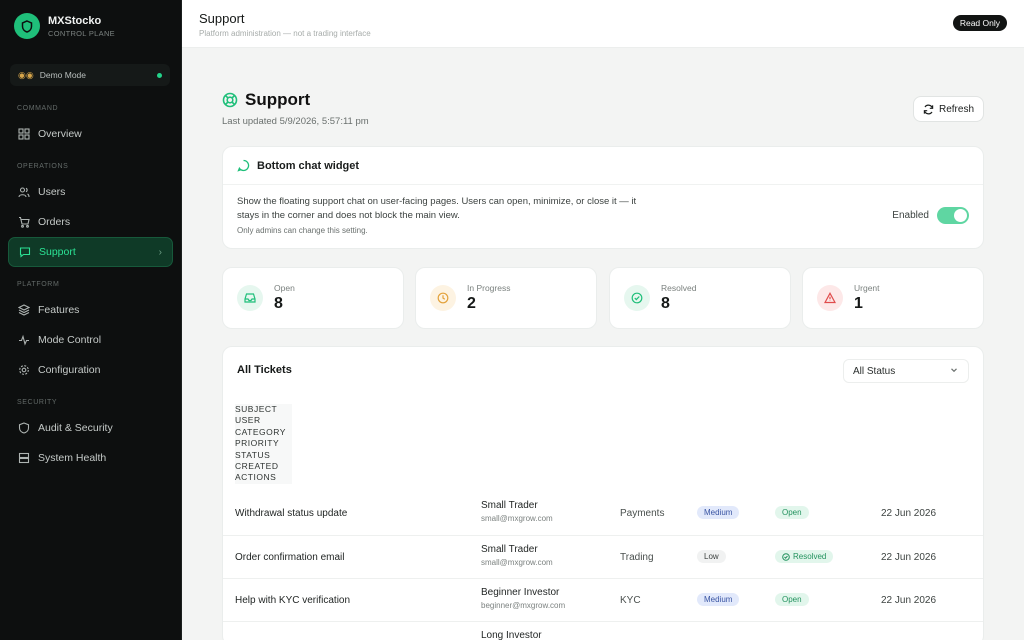 The height and width of the screenshot is (640, 1024). Describe the element at coordinates (59, 310) in the screenshot. I see `sidebar-item-label: Features` at that location.